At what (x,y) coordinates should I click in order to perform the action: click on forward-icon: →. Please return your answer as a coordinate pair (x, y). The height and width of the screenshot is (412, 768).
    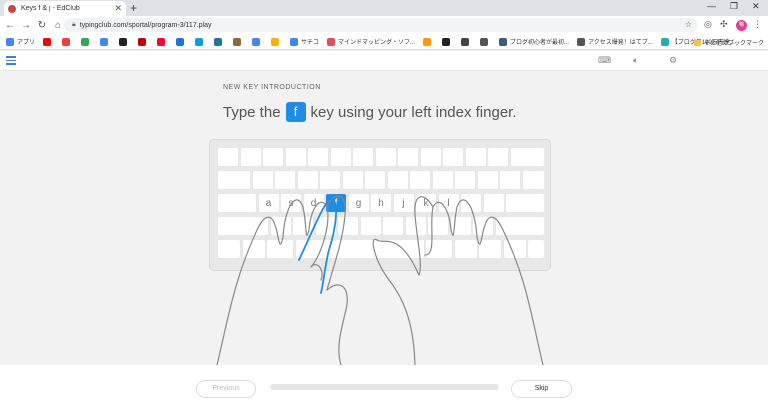
    Looking at the image, I should click on (26, 25).